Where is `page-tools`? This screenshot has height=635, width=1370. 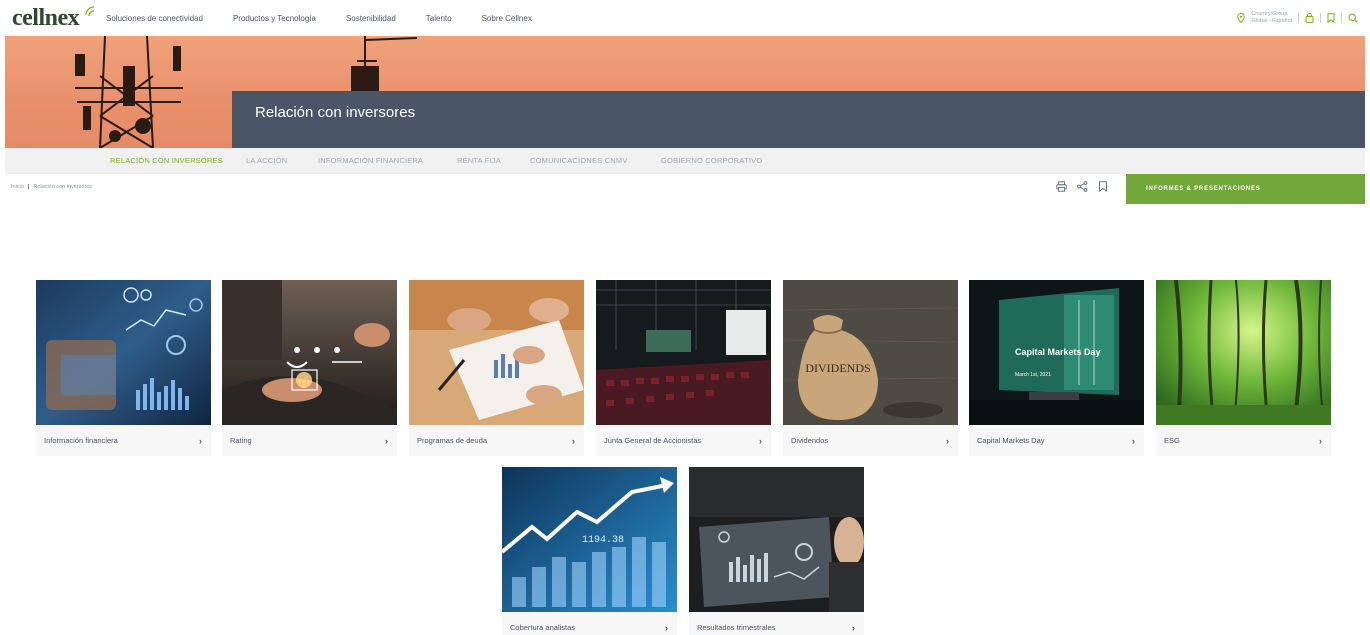
page-tools is located at coordinates (1082, 186).